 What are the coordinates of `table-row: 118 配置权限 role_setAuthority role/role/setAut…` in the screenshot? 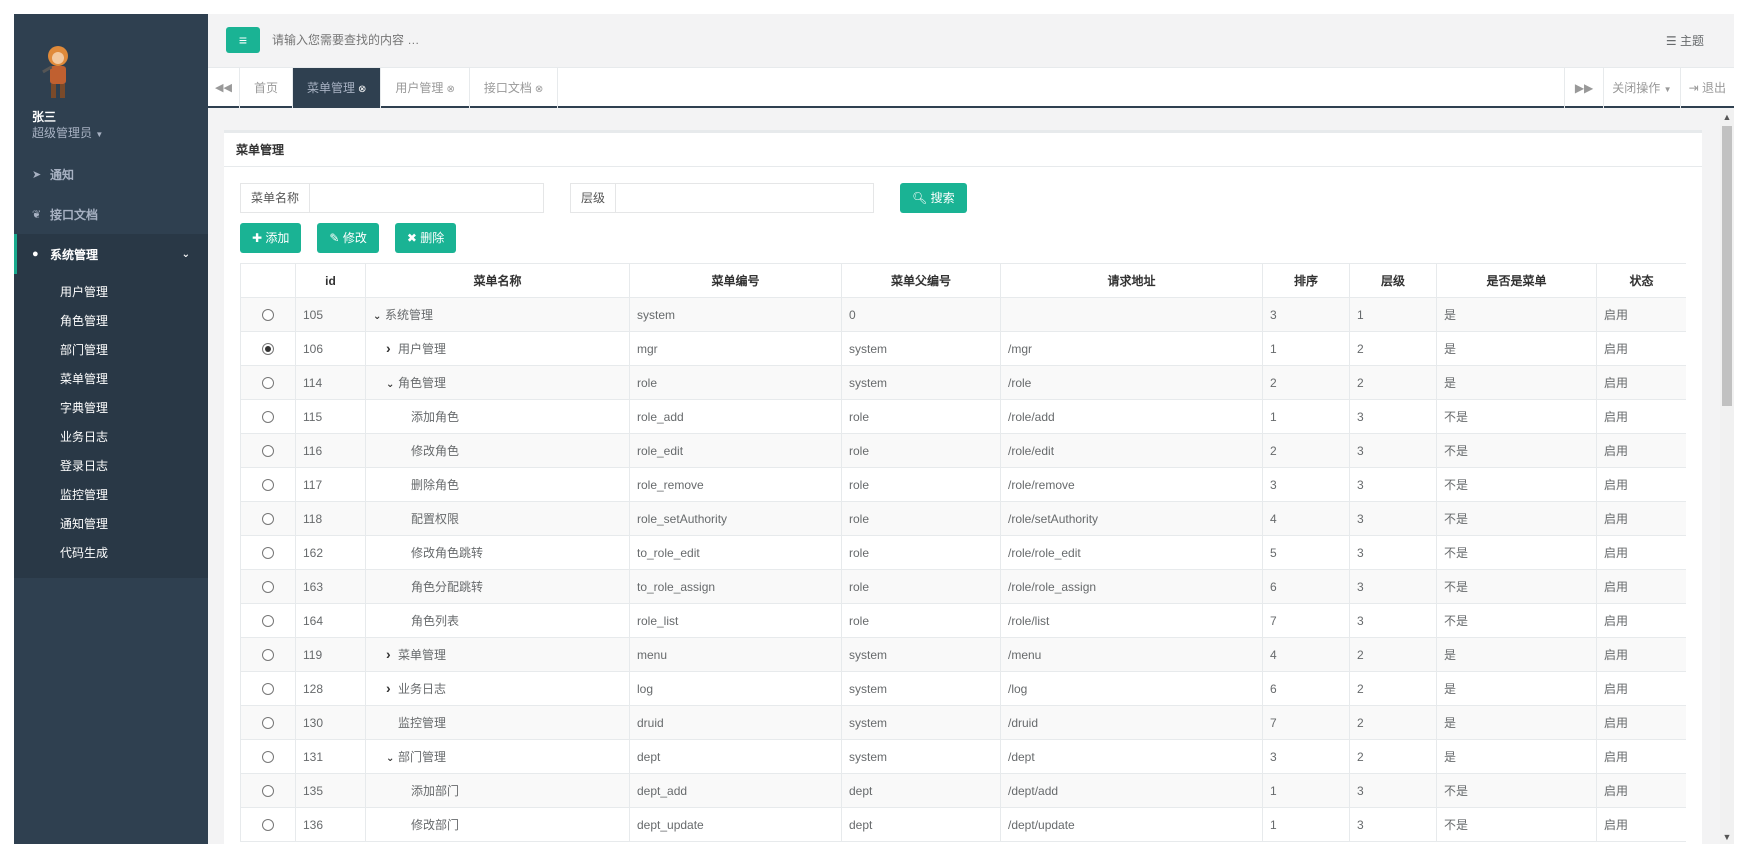 It's located at (963, 518).